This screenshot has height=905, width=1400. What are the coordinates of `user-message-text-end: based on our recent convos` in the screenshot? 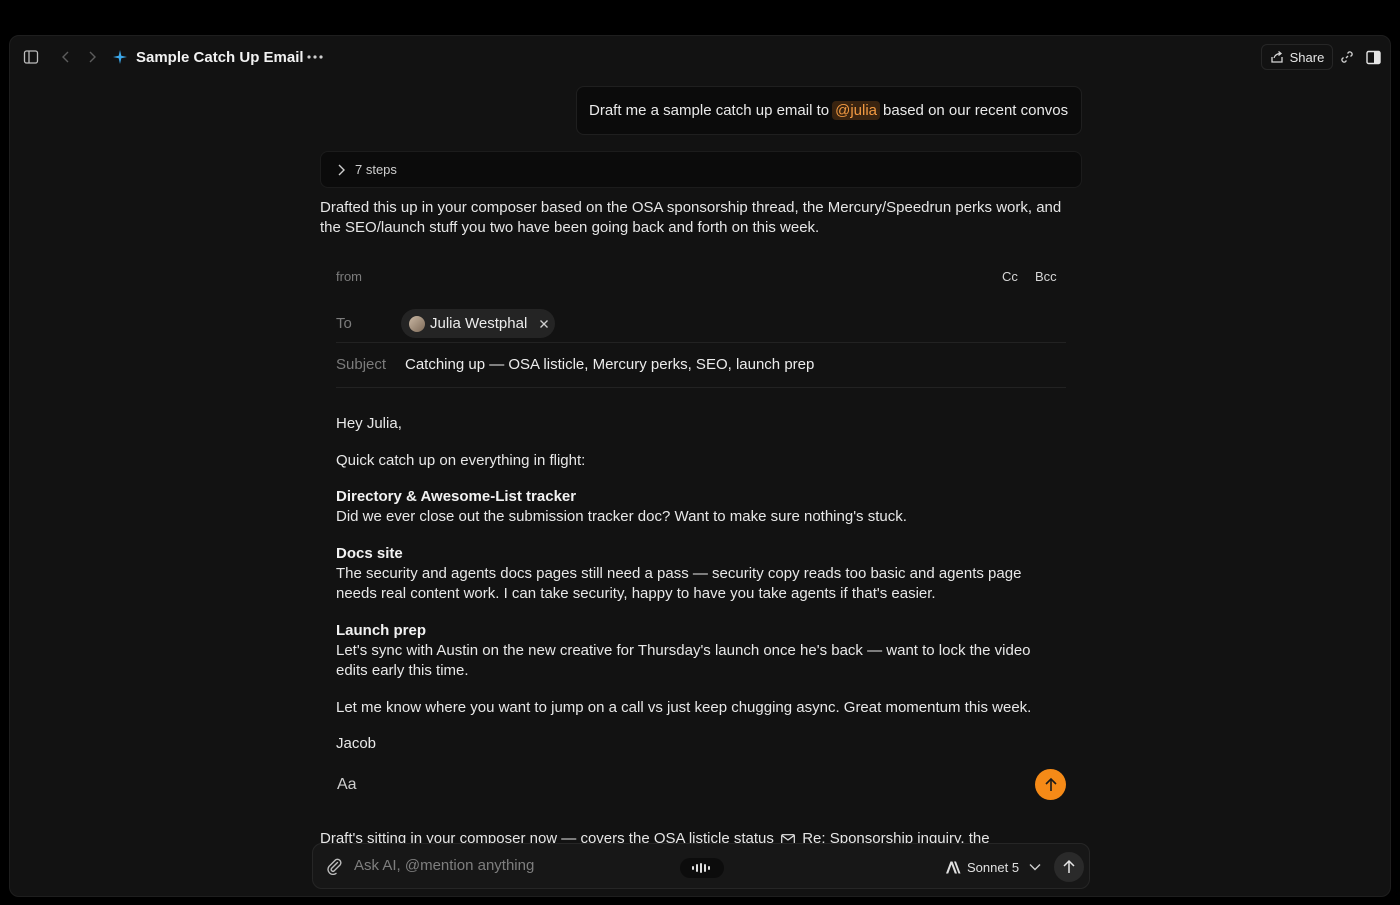 It's located at (976, 110).